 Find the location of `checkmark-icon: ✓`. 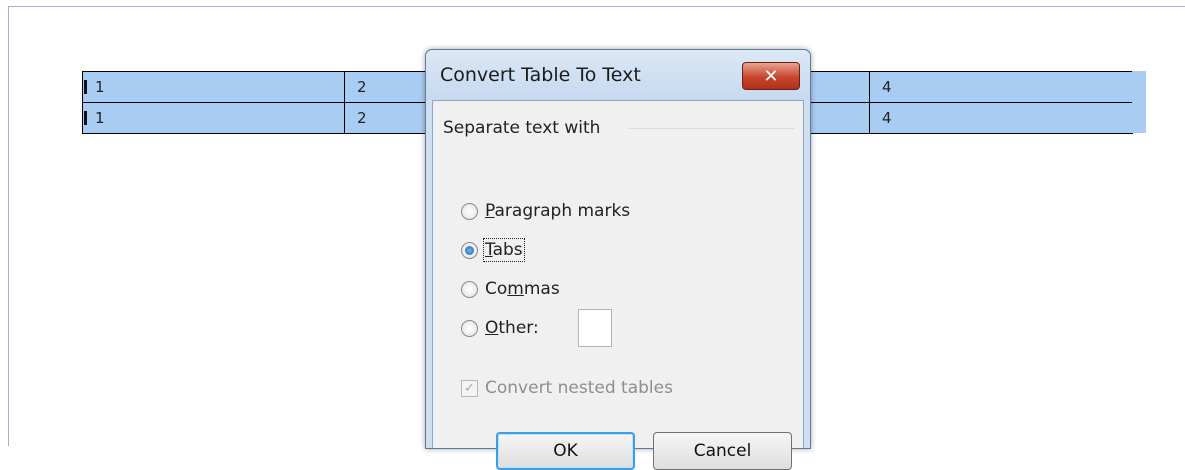

checkmark-icon: ✓ is located at coordinates (469, 388).